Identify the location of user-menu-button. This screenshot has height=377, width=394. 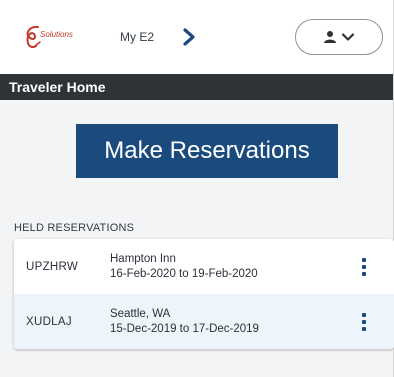
(339, 37).